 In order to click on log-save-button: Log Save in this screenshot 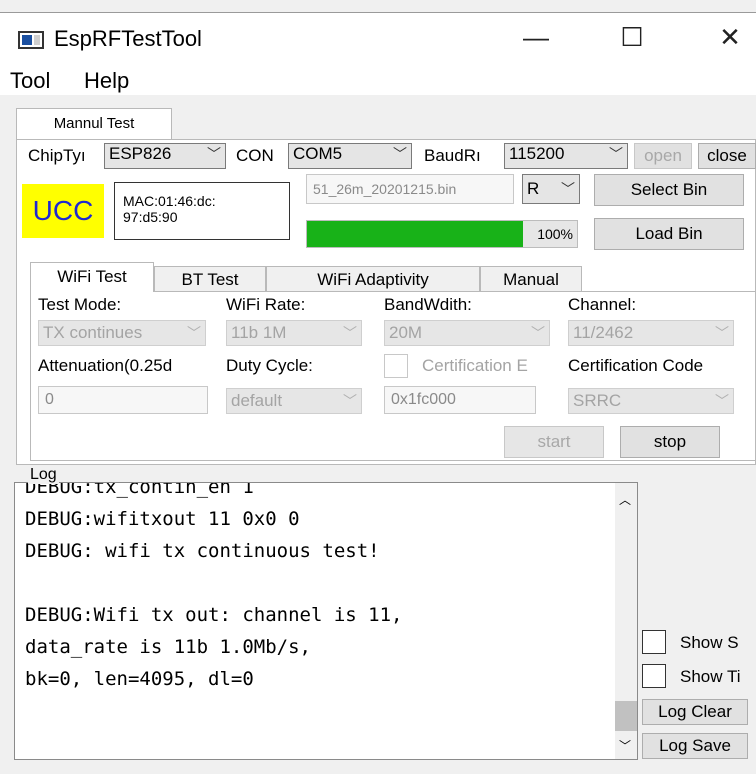, I will do `click(695, 746)`.